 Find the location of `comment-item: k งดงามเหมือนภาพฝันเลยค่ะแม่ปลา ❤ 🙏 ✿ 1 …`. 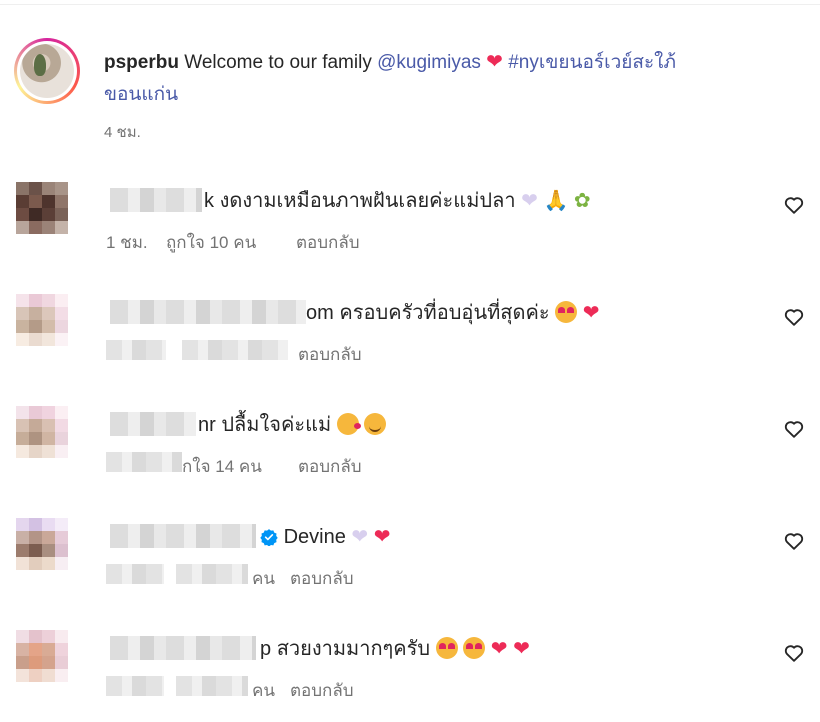

comment-item: k งดงามเหมือนภาพฝันเลยค่ะแม่ปลา ❤ 🙏 ✿ 1 … is located at coordinates (411, 228).